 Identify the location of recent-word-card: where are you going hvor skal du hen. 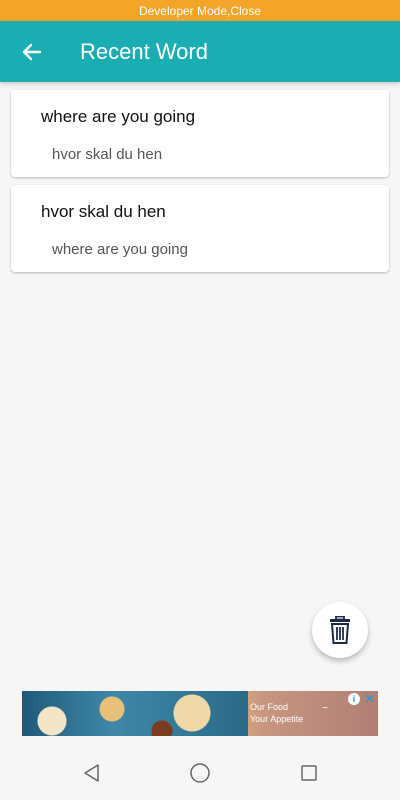
(200, 133).